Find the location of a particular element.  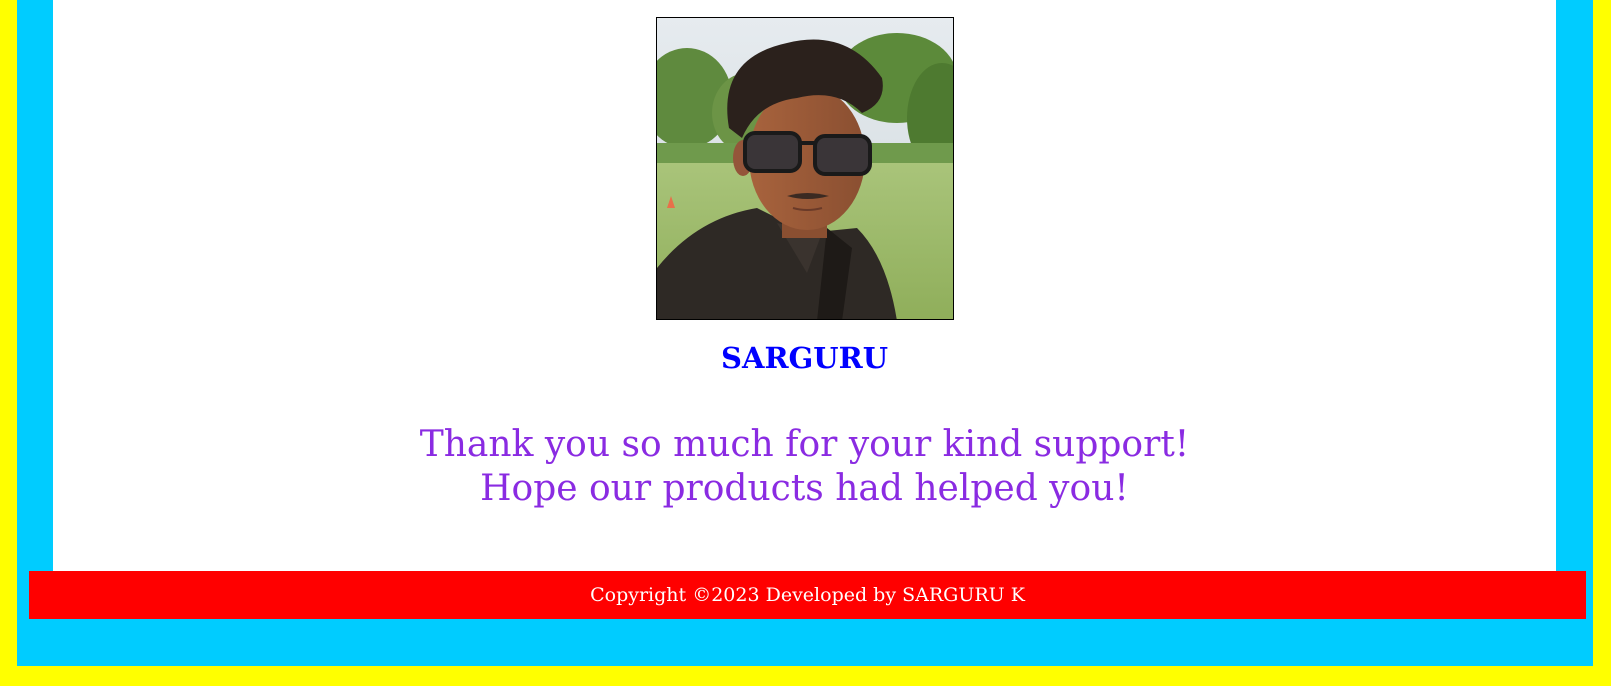

copyright-text: Copyright ©2023 Developed by SARGURU K is located at coordinates (807, 595).